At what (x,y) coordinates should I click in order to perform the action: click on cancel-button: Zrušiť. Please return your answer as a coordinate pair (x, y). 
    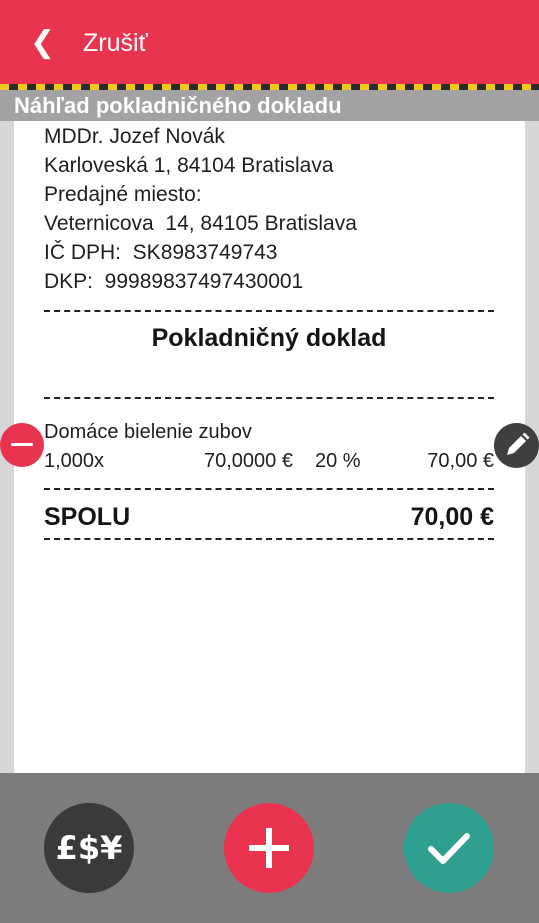
    Looking at the image, I should click on (115, 43).